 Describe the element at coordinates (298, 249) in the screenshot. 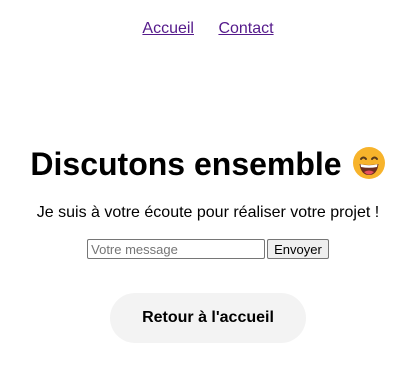

I see `send-button: Envoyer` at that location.